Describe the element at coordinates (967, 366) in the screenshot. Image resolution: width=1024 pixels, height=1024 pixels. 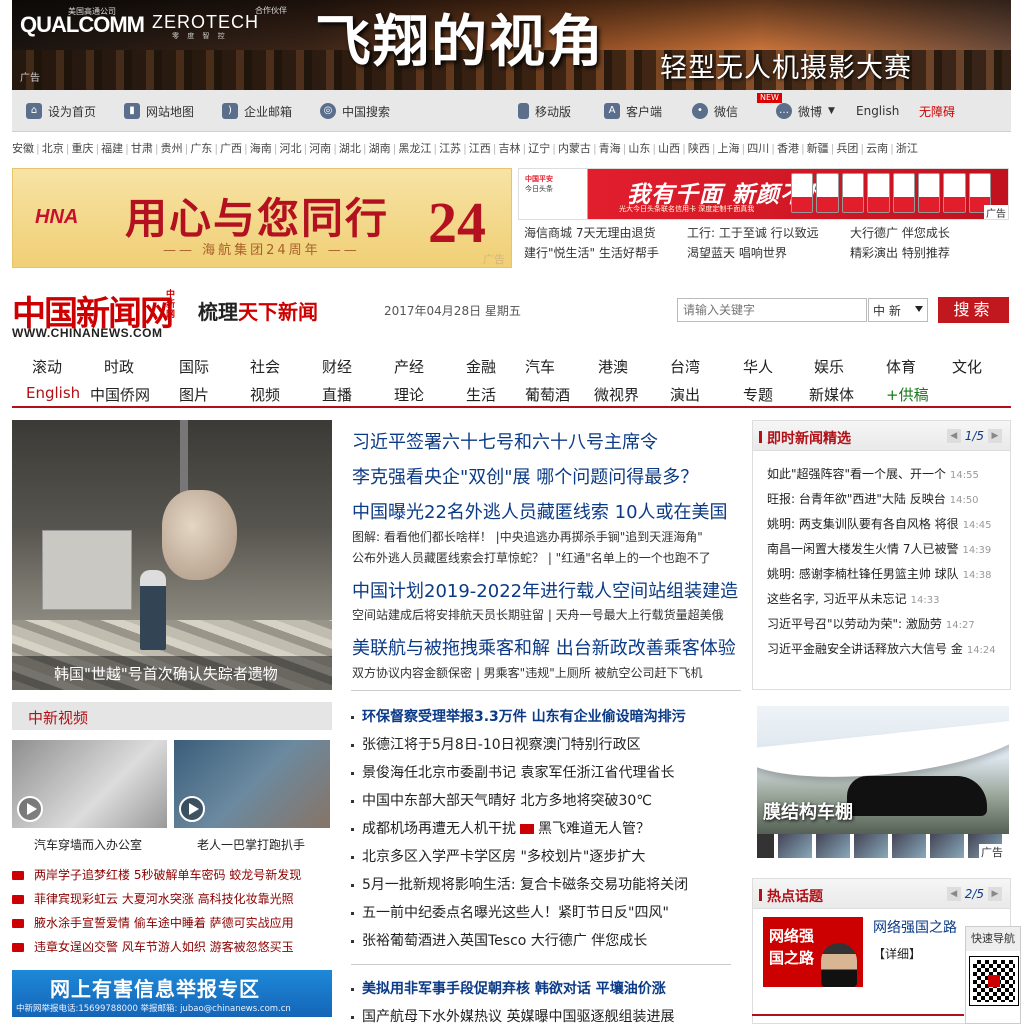
I see `nav-item: 文化` at that location.